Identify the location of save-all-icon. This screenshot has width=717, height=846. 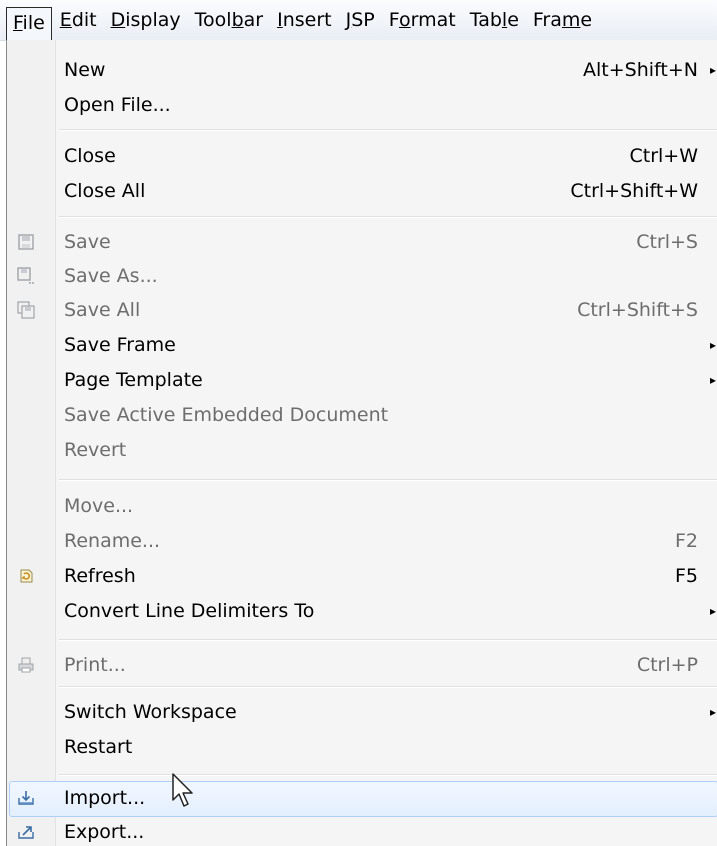
(26, 310).